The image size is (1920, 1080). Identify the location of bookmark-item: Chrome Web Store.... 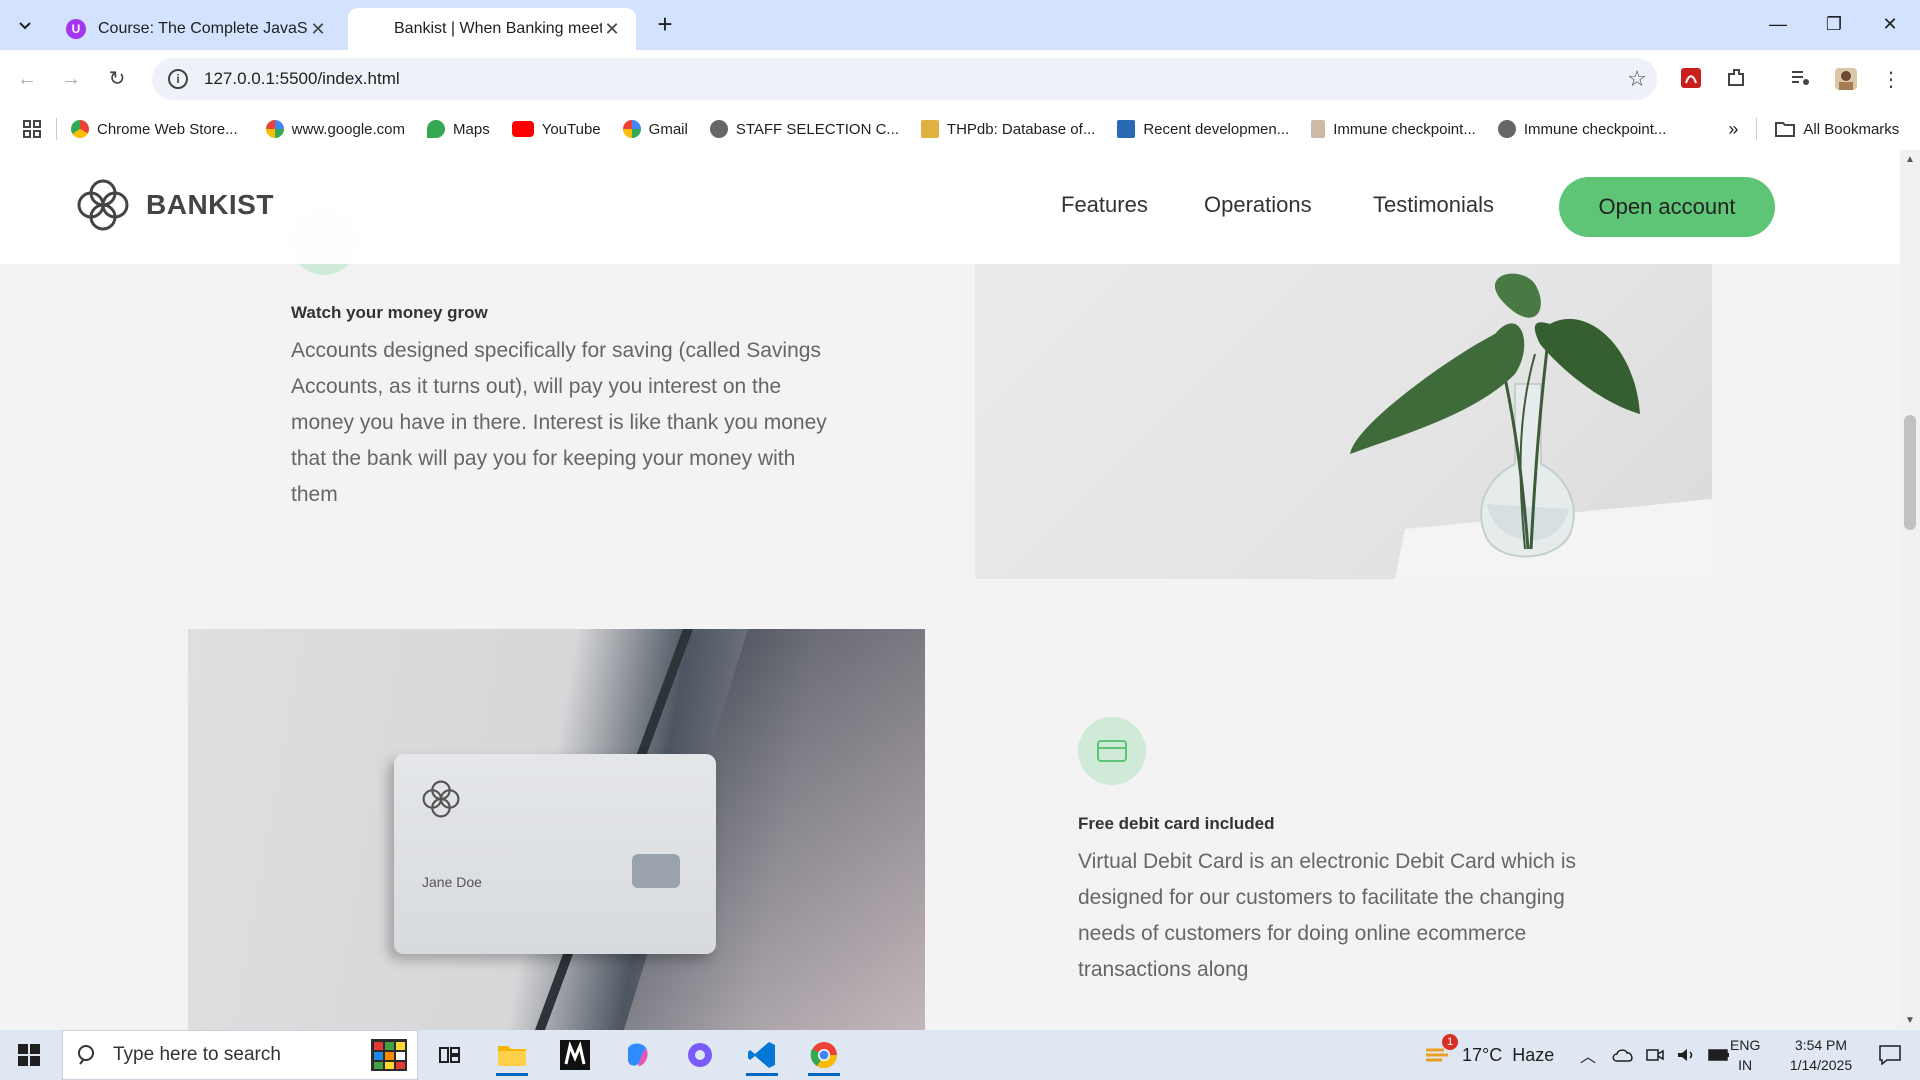
(154, 129).